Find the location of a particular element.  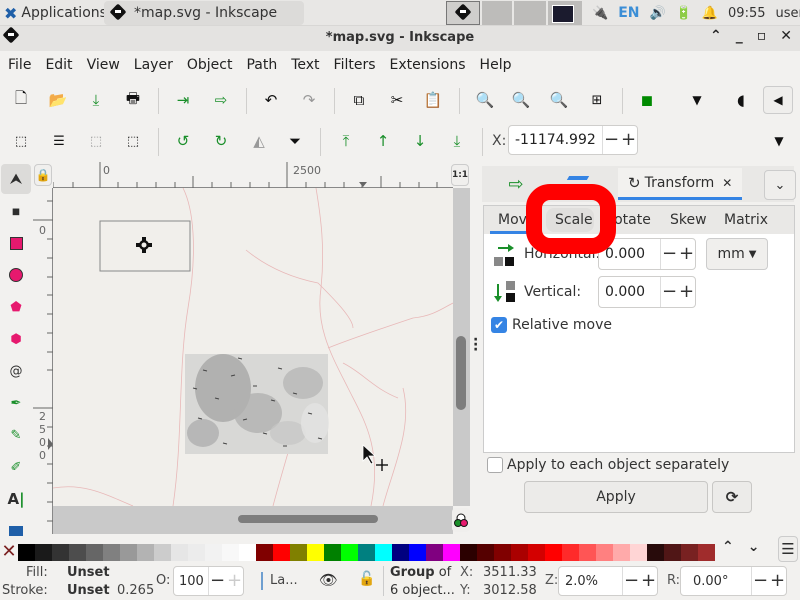

selector-tool: ⮝ is located at coordinates (16, 179).